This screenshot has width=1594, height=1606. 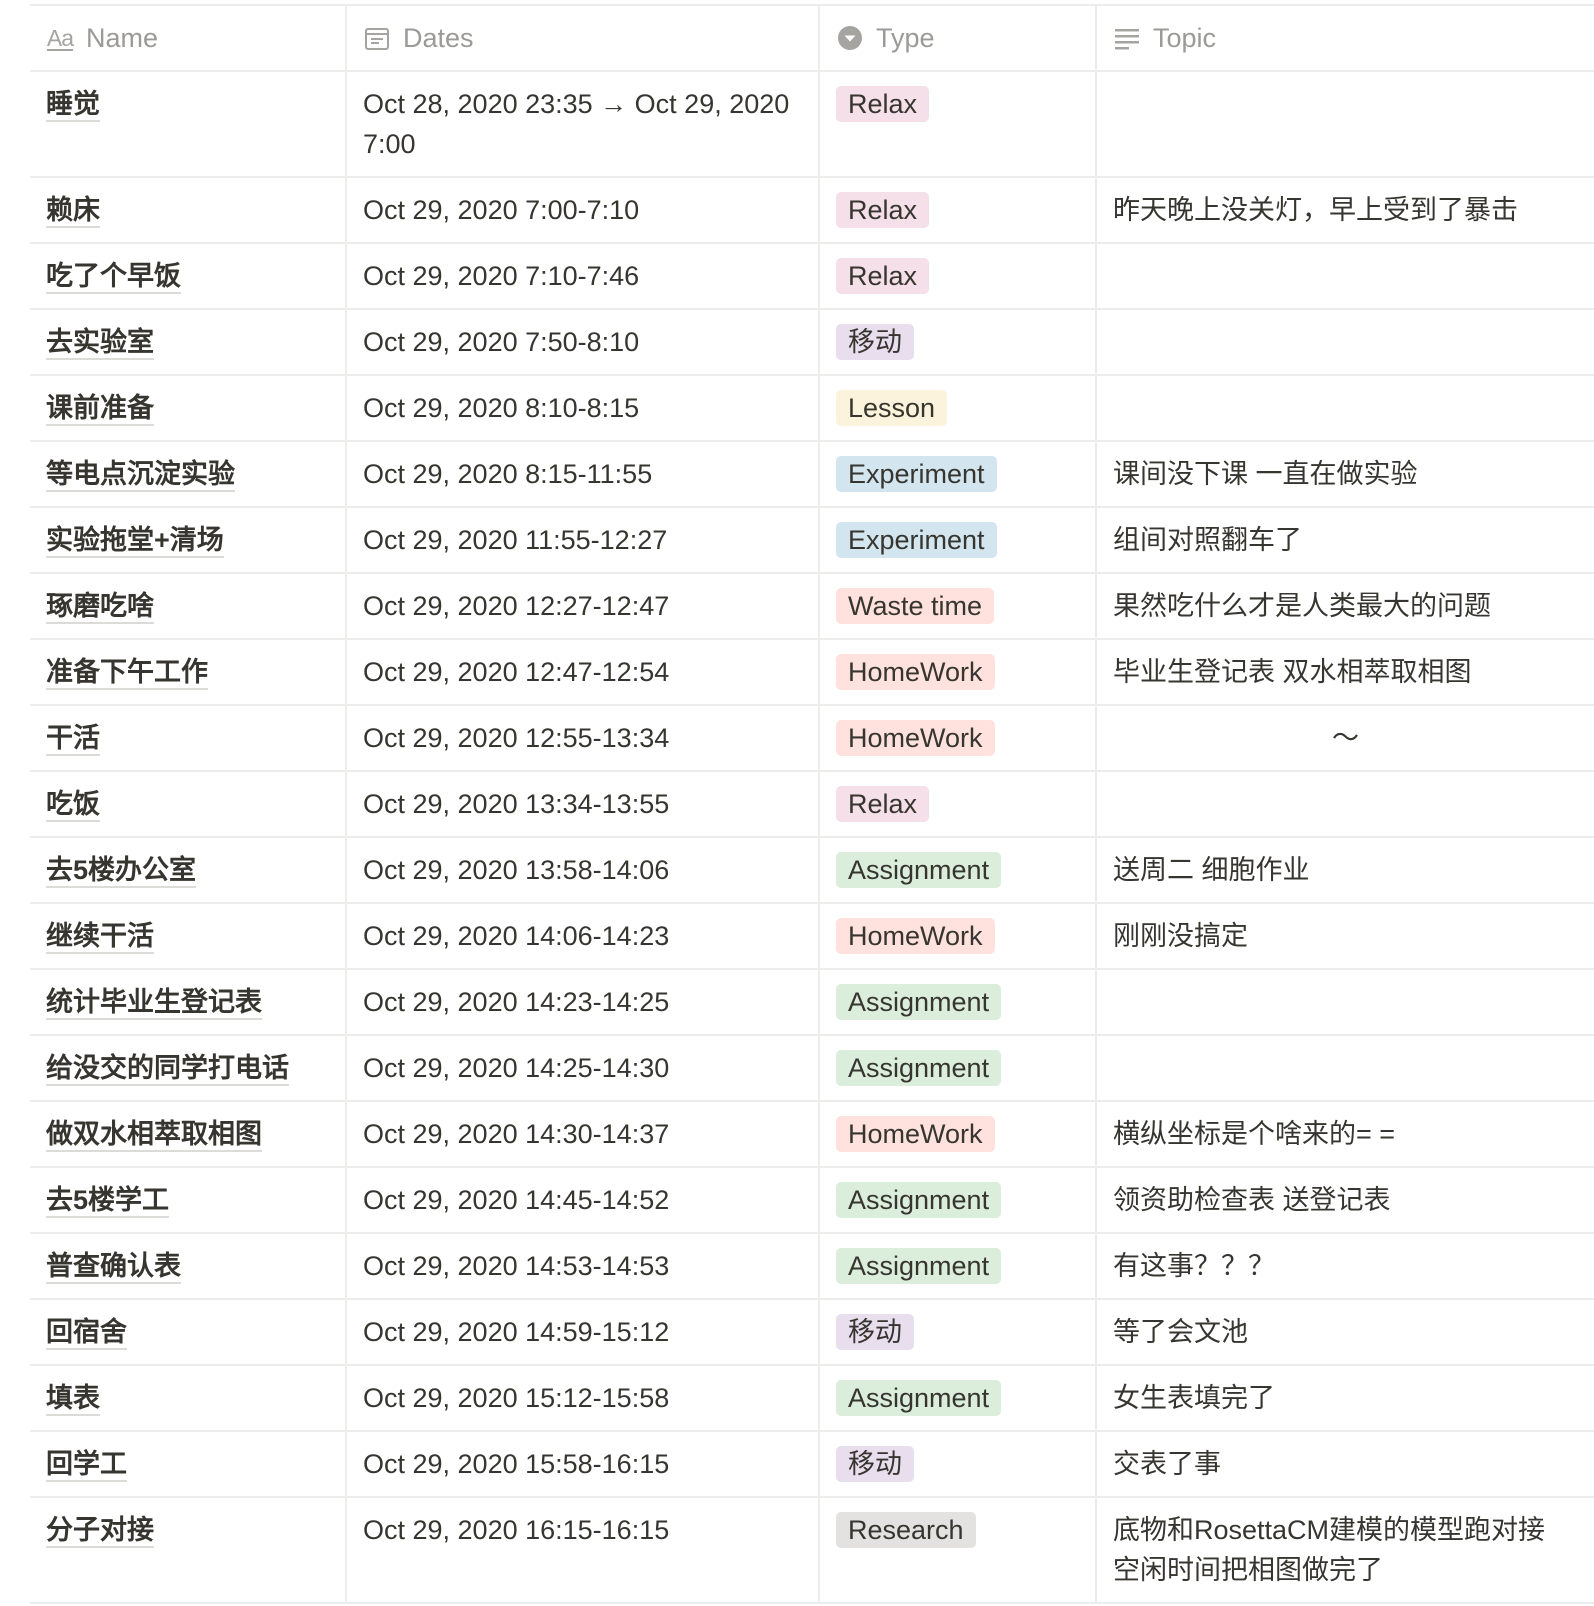 What do you see at coordinates (188, 738) in the screenshot?
I see `name-cell: 干活` at bounding box center [188, 738].